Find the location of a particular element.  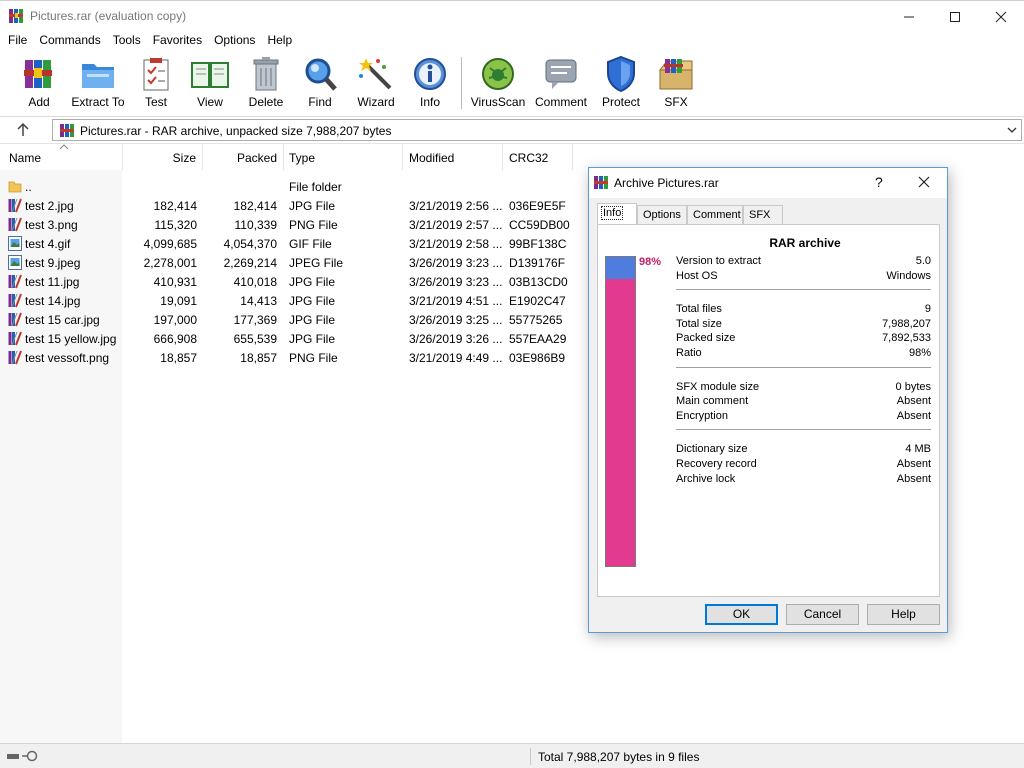

protect-label: Protect is located at coordinates (620, 102).